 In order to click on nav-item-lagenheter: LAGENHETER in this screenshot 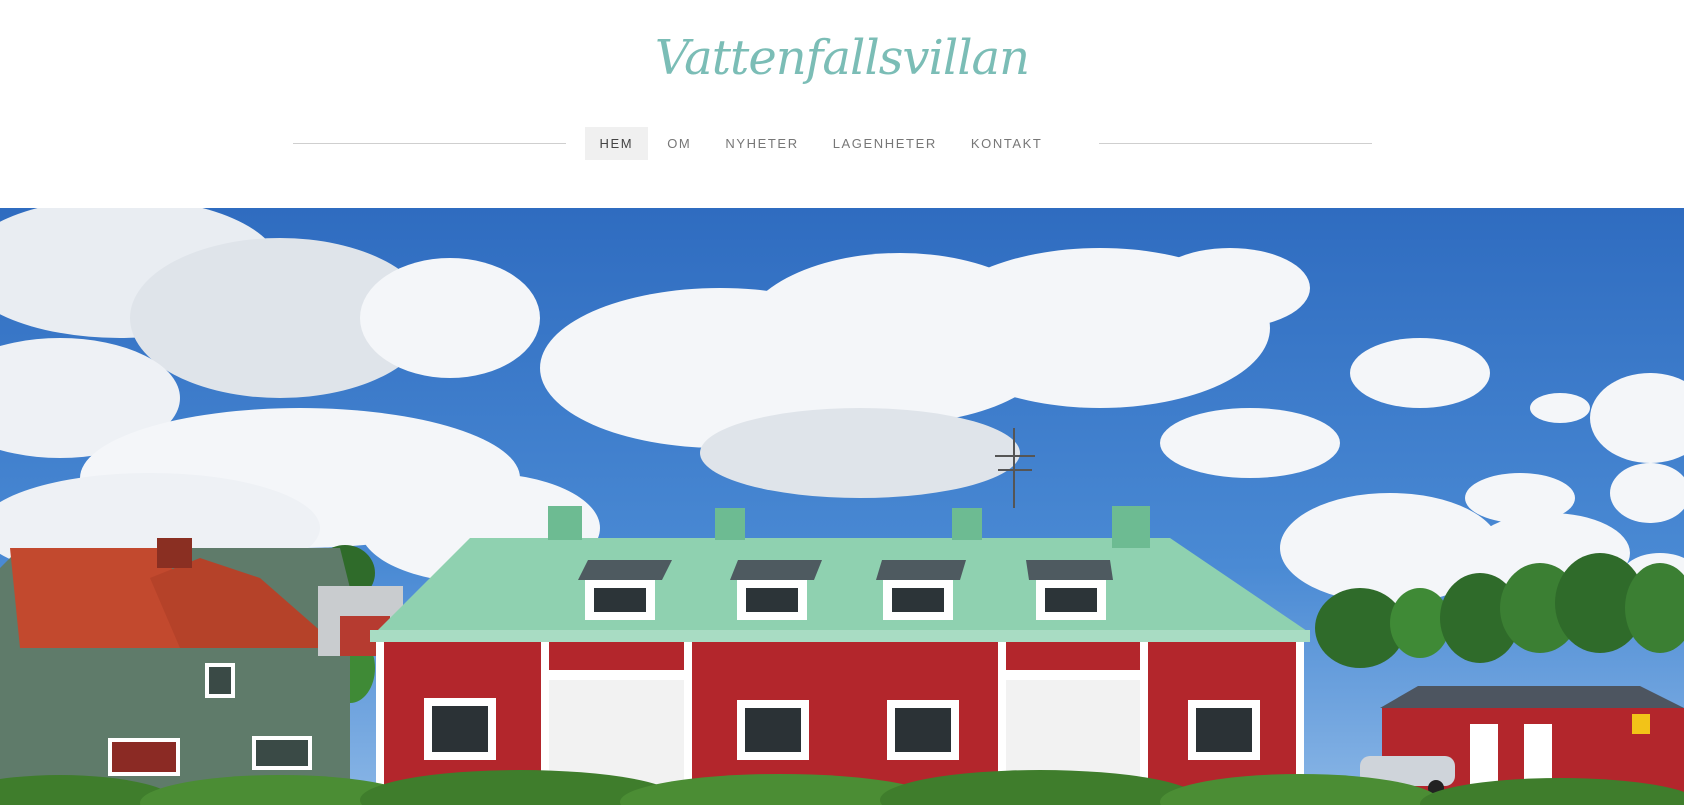, I will do `click(885, 143)`.